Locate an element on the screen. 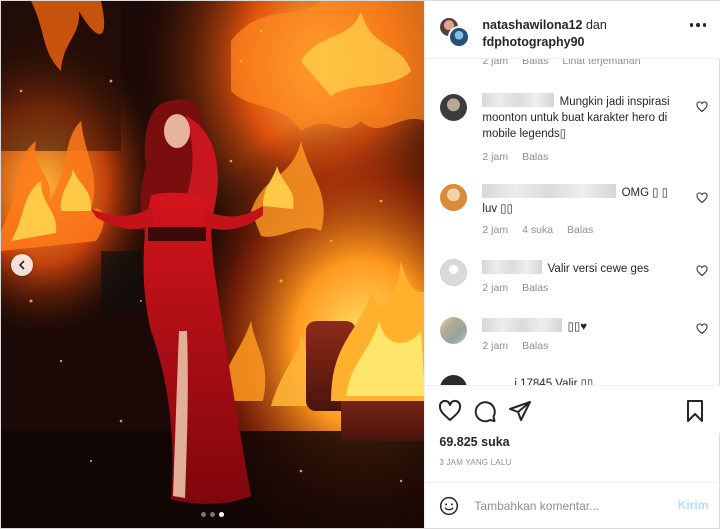  comment-item: OMG ▯ ▯ luv ▯▯ 2 jam 4 suka Balas is located at coordinates (572, 212).